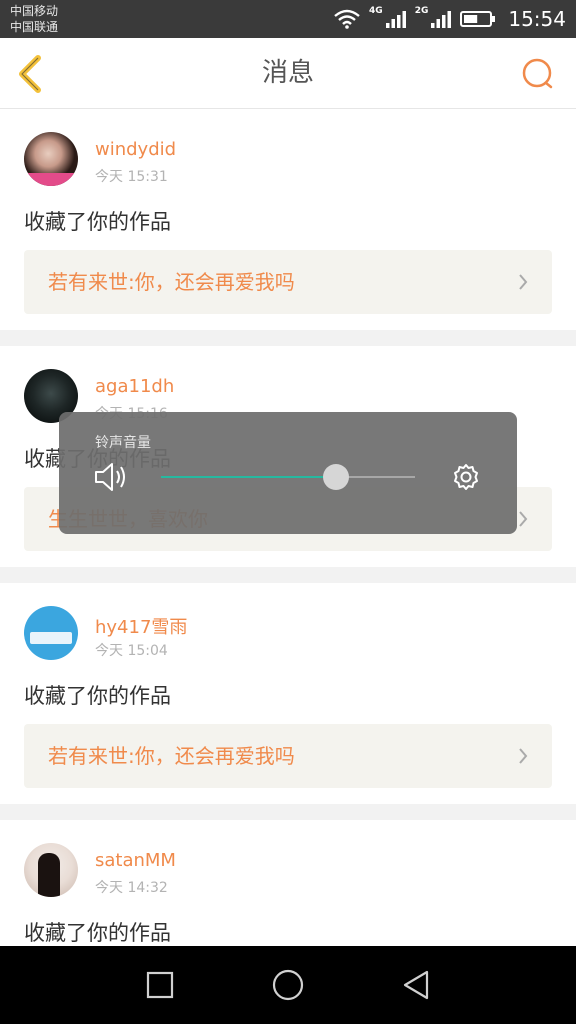  Describe the element at coordinates (131, 177) in the screenshot. I see `timestamp: 今天 15:31` at that location.